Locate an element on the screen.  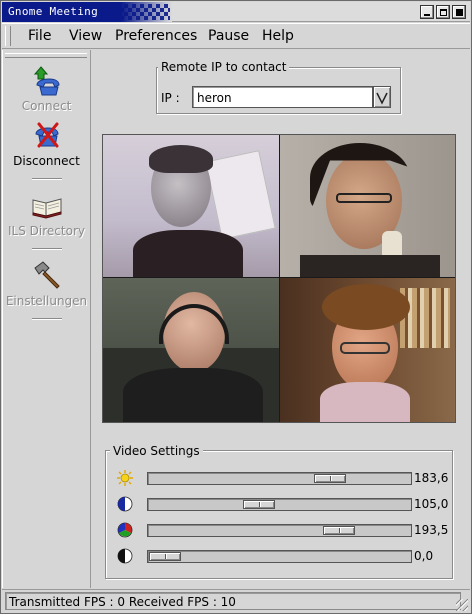
color-wheel-icon is located at coordinates (125, 530).